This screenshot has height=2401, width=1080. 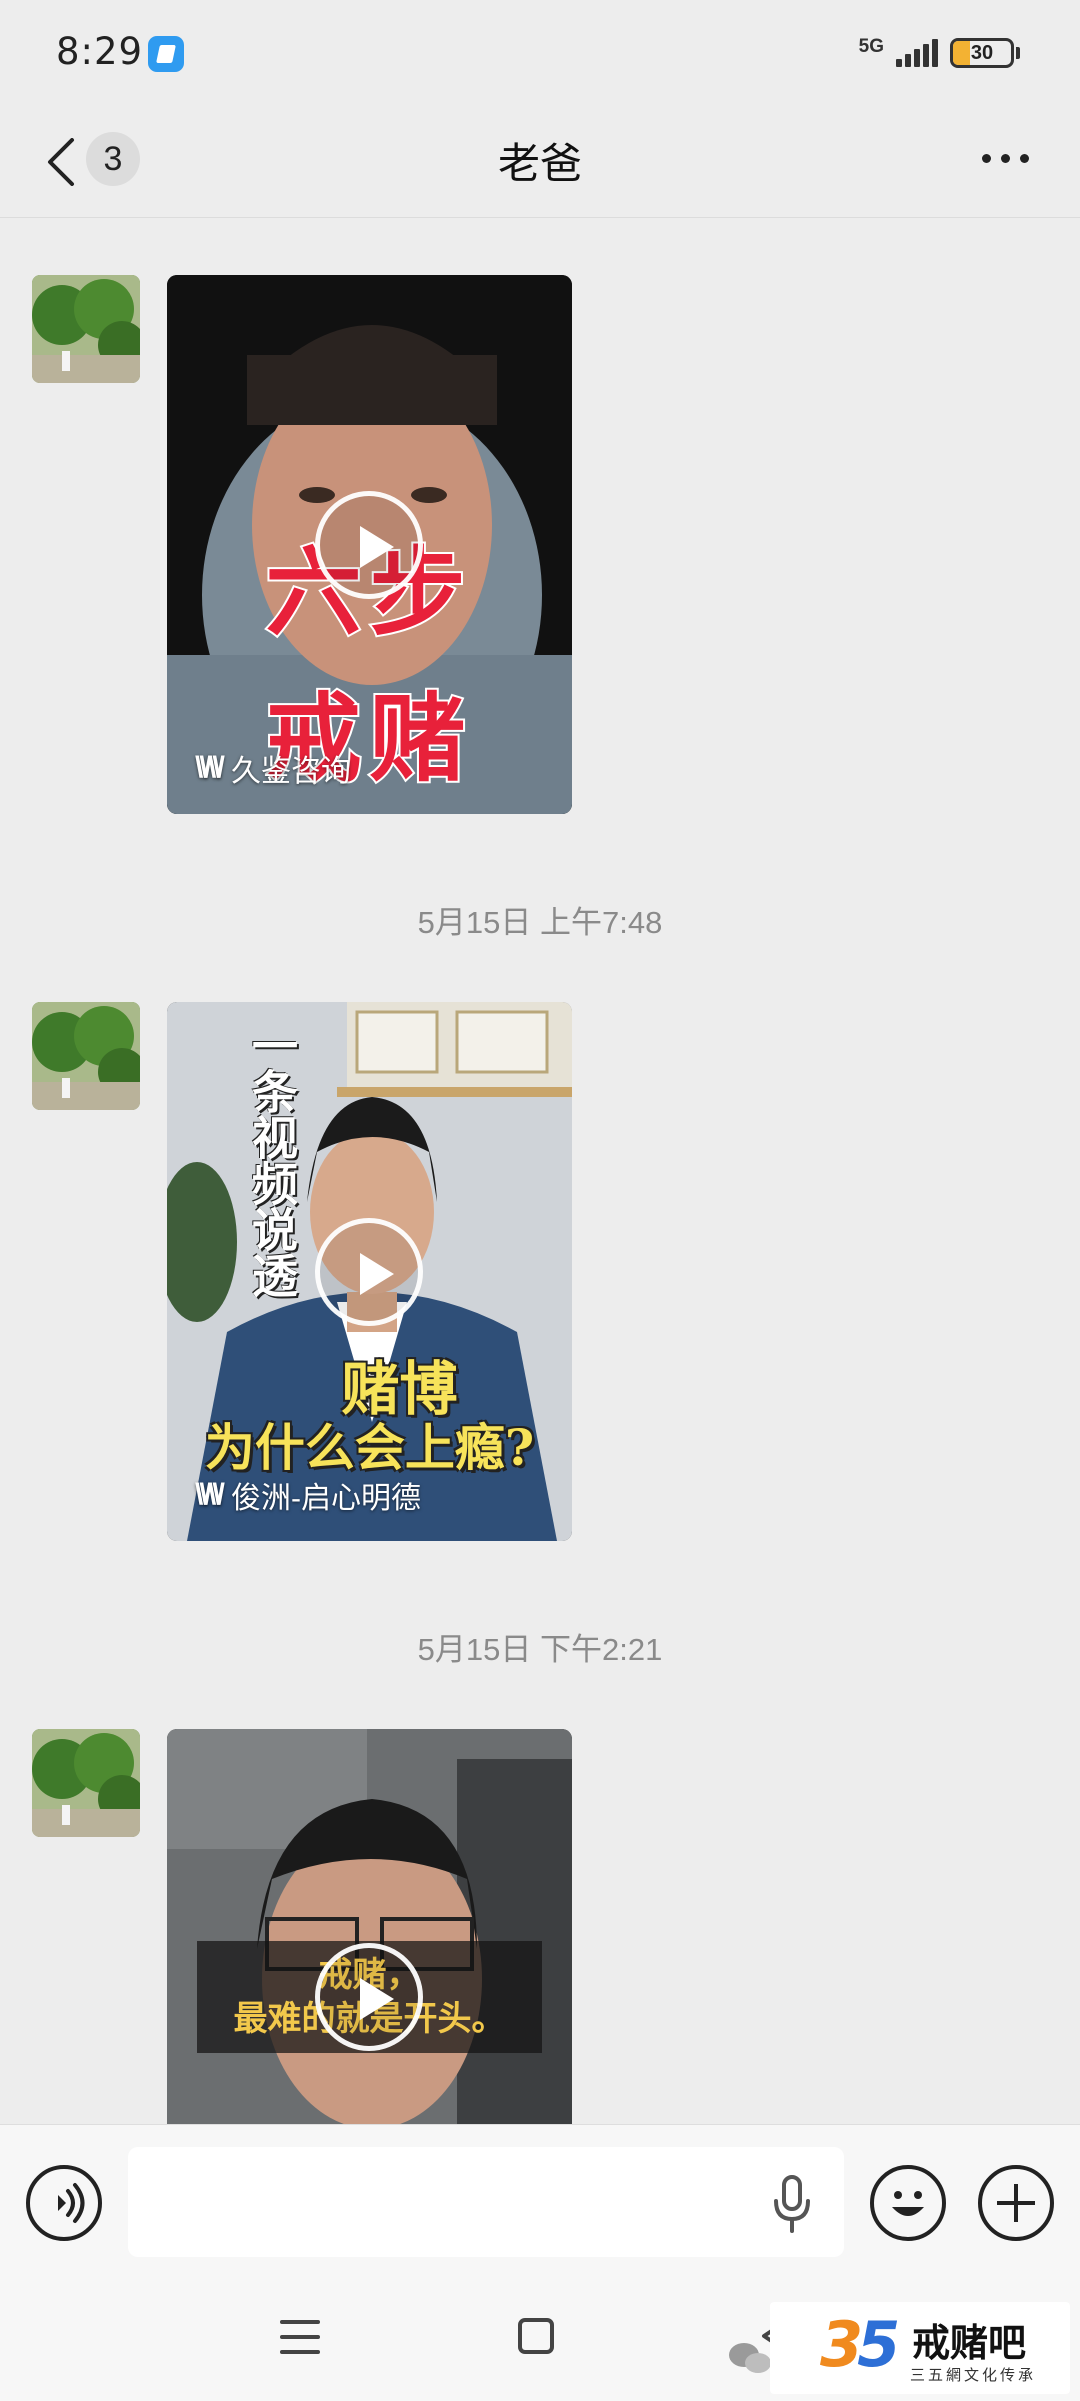 What do you see at coordinates (871, 46) in the screenshot?
I see `network-type-label: 5G` at bounding box center [871, 46].